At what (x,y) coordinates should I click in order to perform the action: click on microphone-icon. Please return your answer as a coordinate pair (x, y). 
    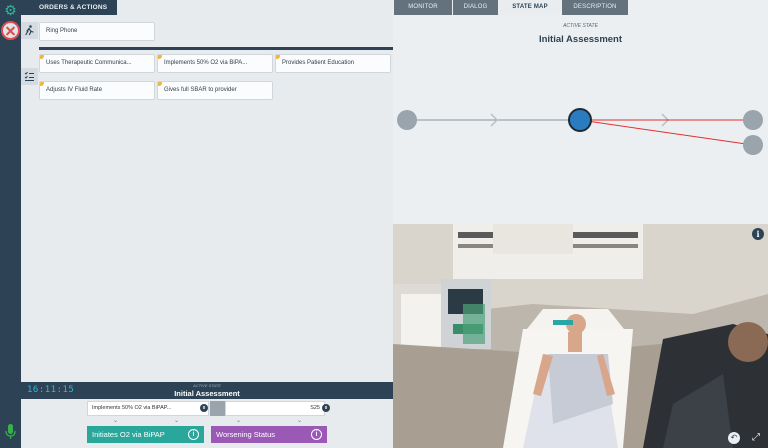
    Looking at the image, I should click on (10, 432).